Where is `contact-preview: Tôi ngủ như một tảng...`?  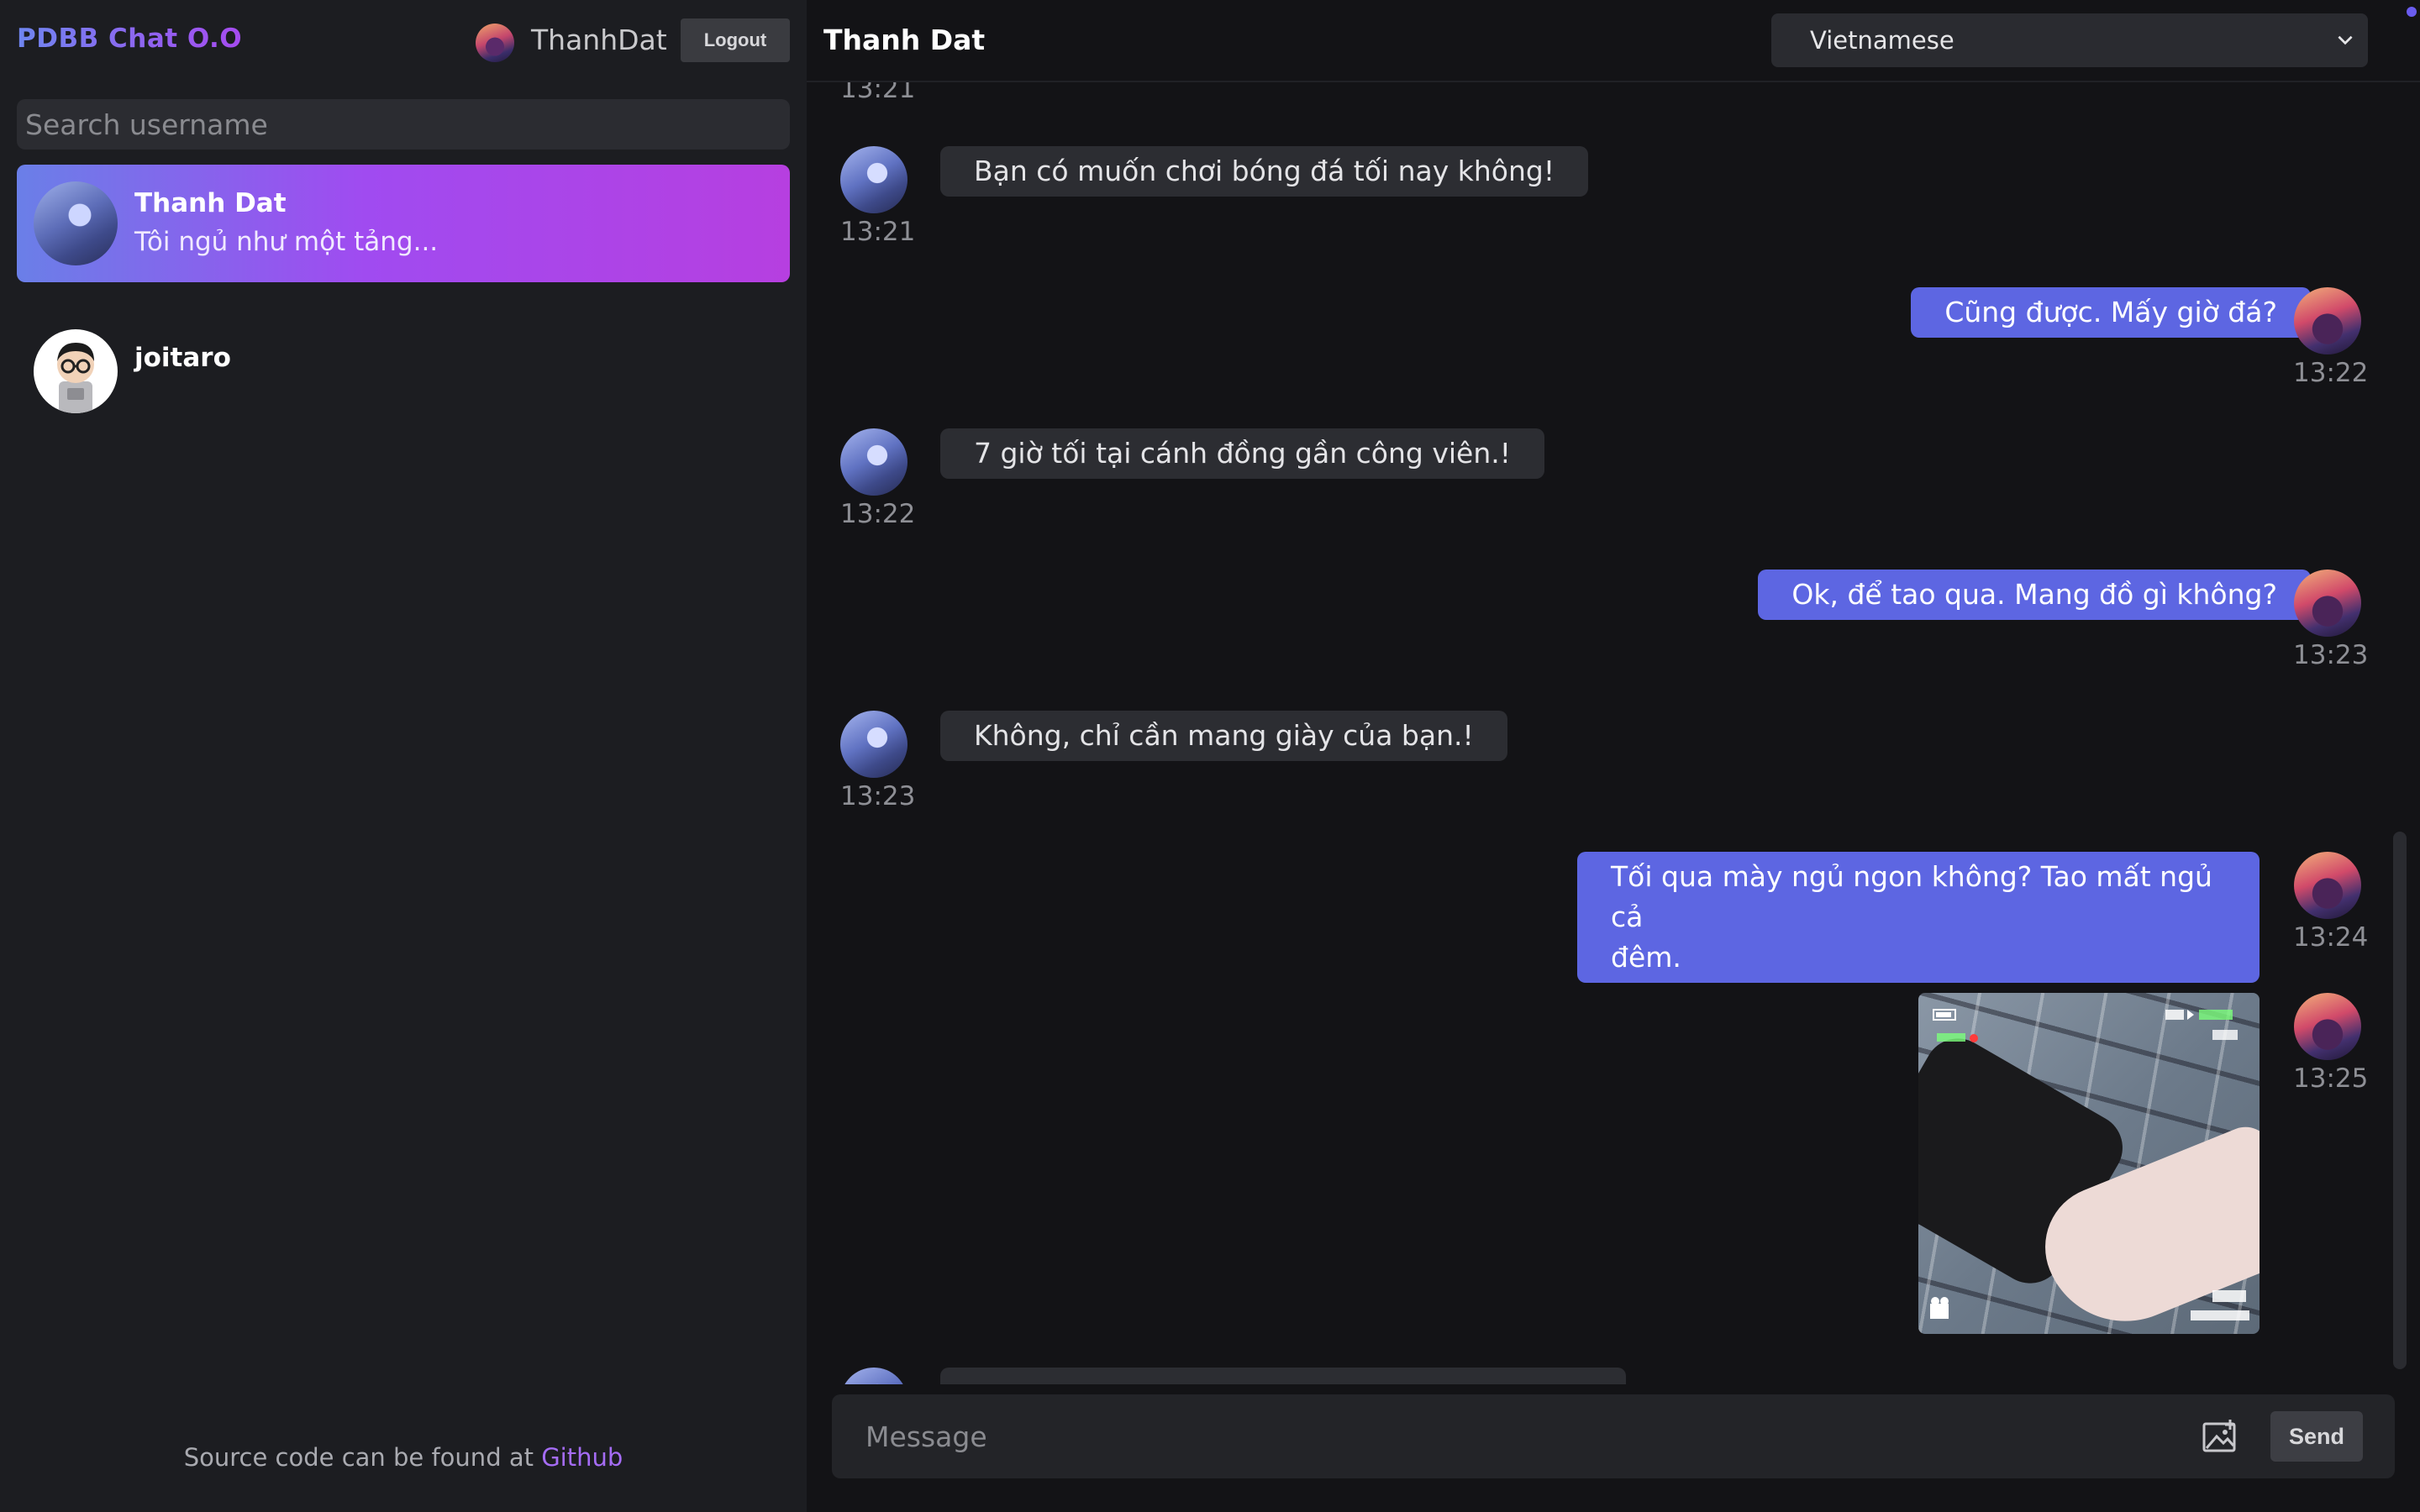 contact-preview: Tôi ngủ như một tảng... is located at coordinates (286, 242).